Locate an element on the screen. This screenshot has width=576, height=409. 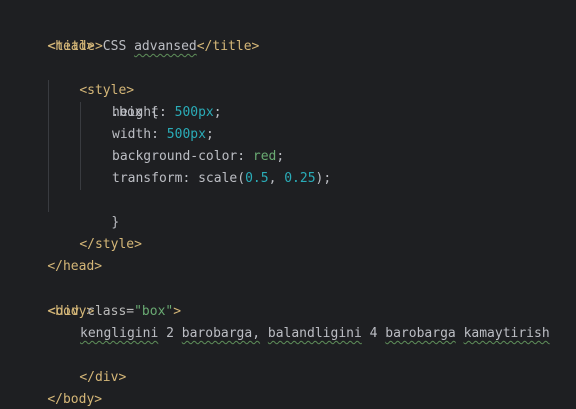
code-line-div-open: <div class="box"> is located at coordinates (114, 312).